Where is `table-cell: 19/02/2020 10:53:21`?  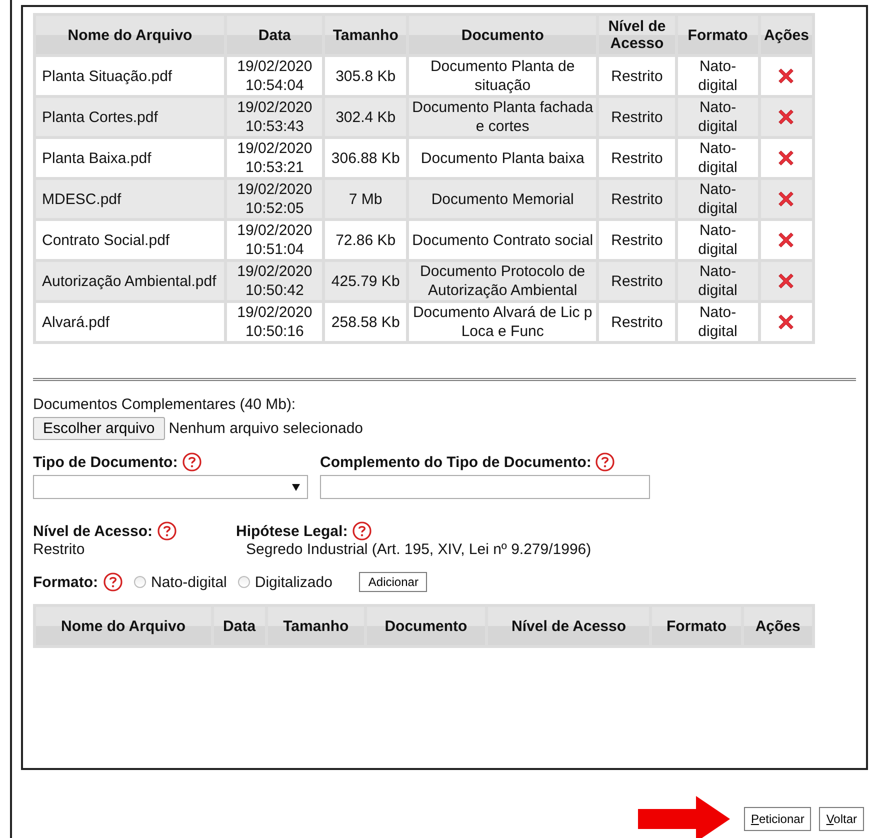 table-cell: 19/02/2020 10:53:21 is located at coordinates (274, 158).